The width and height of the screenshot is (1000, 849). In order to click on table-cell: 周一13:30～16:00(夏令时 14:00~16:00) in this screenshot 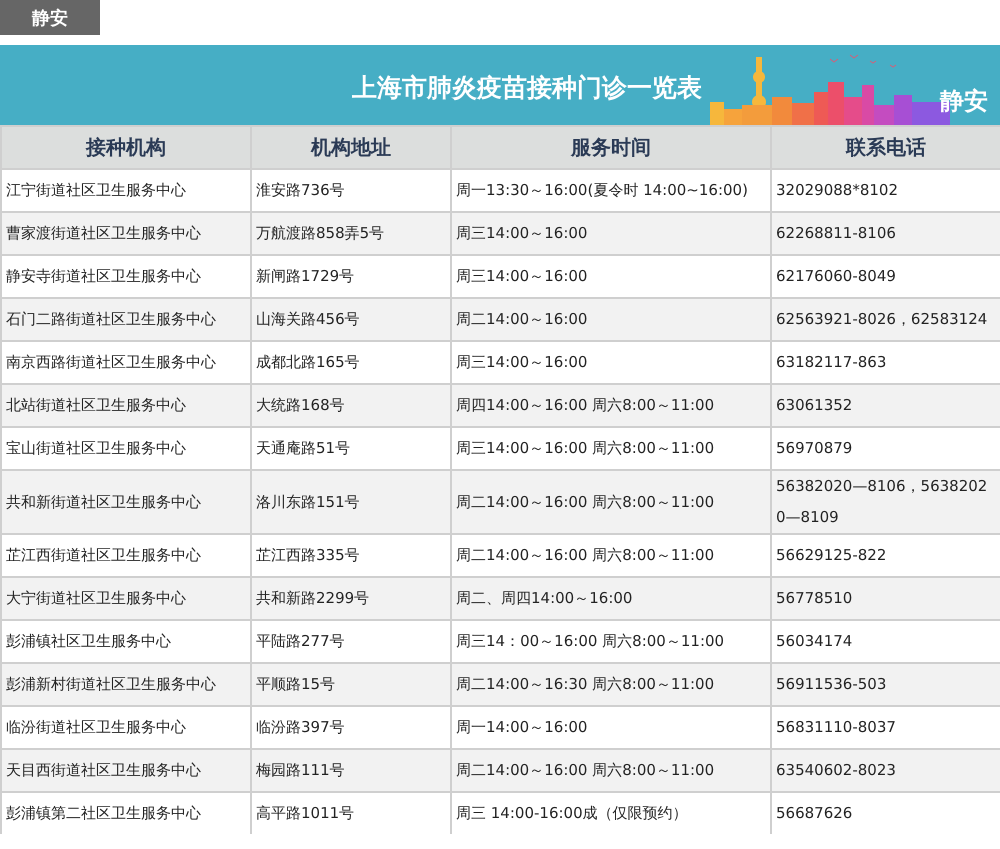, I will do `click(611, 190)`.